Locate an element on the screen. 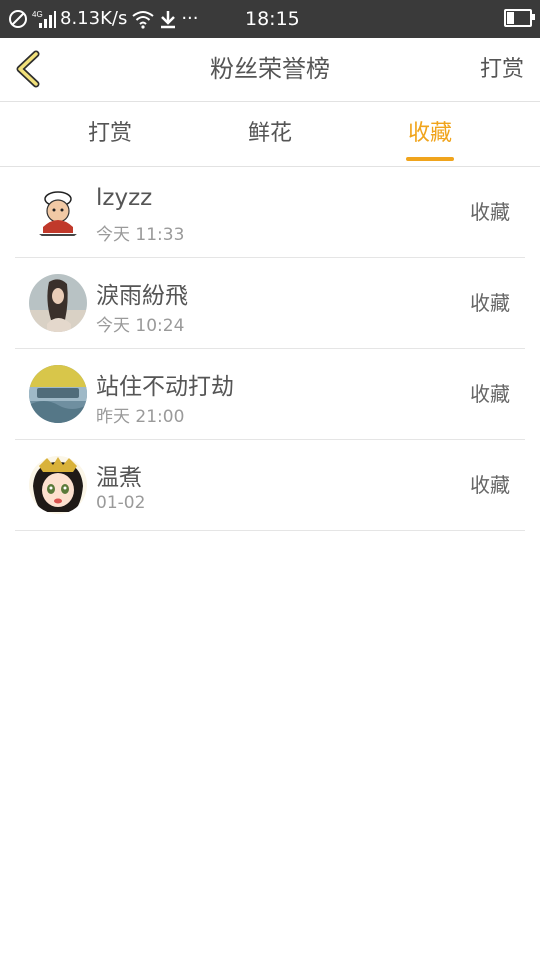 This screenshot has width=540, height=960. wifi-icon is located at coordinates (143, 20).